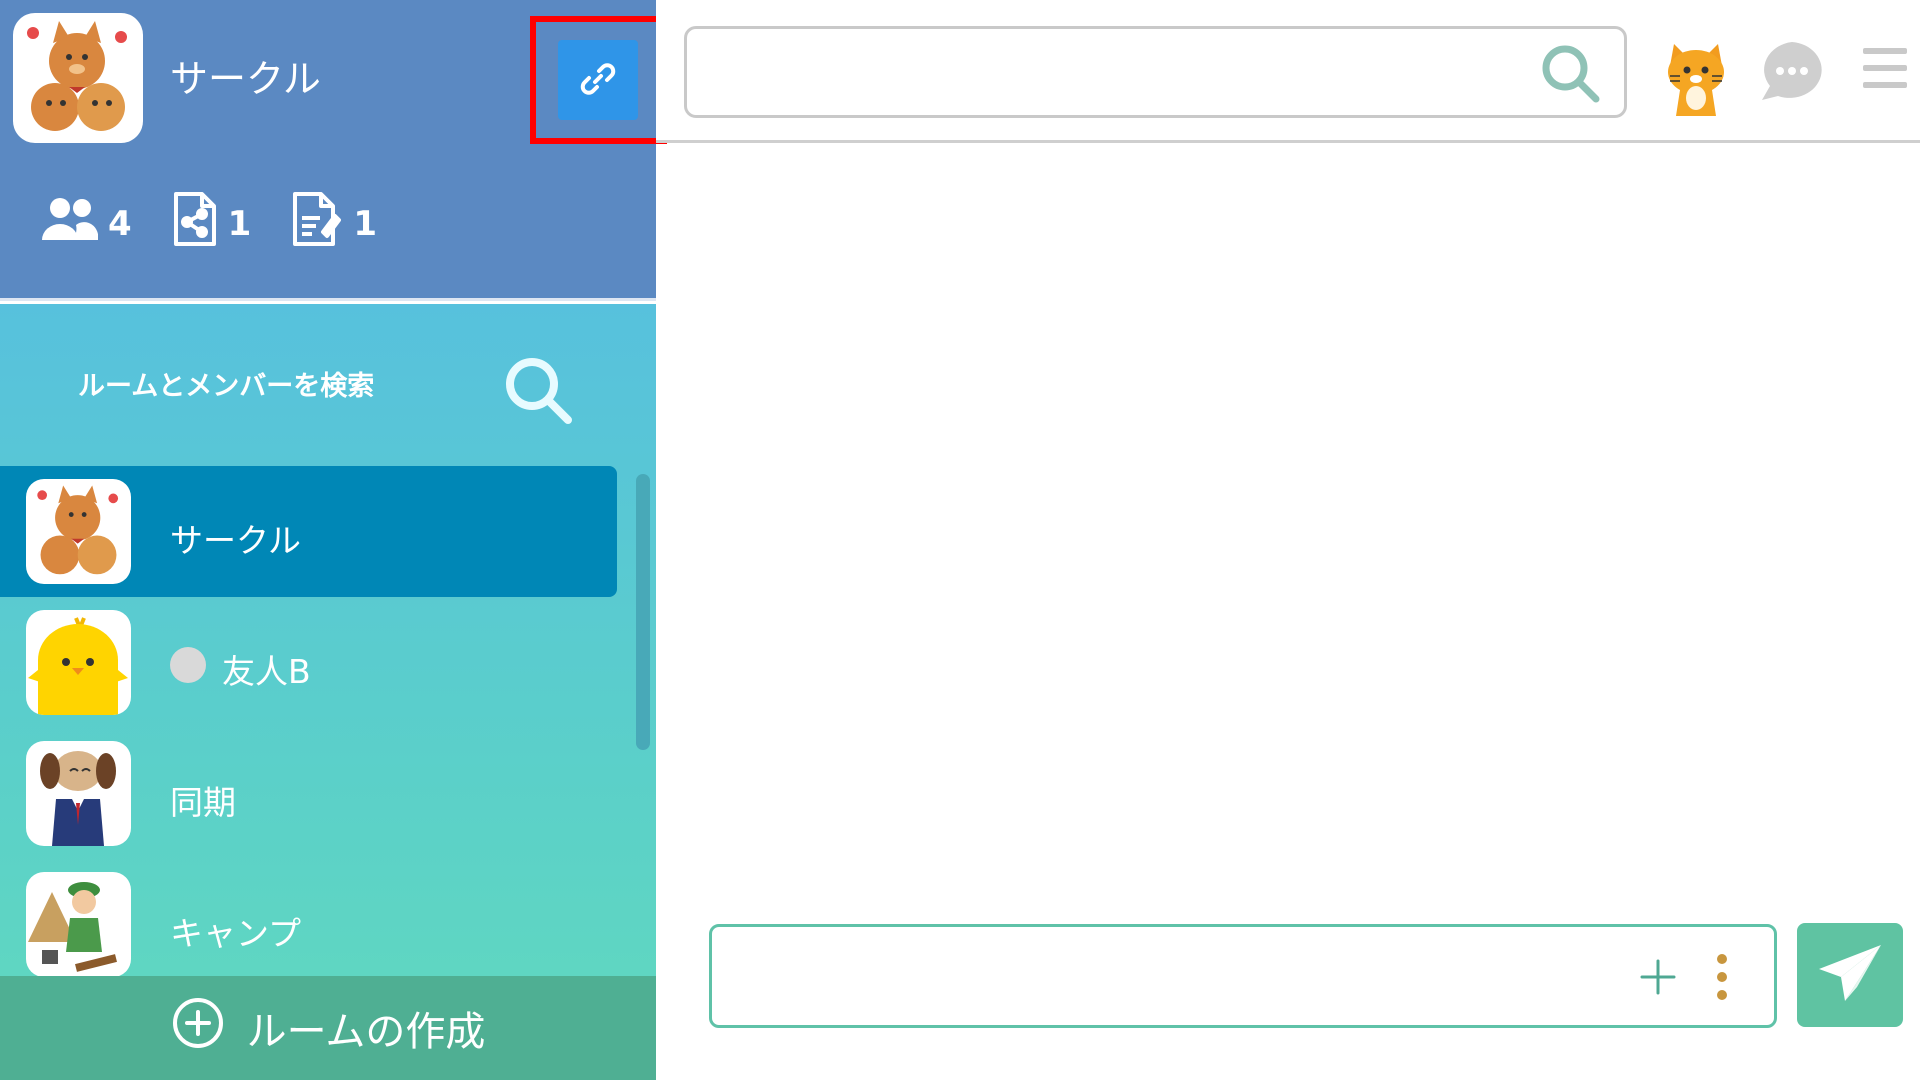 This screenshot has width=1920, height=1080. I want to click on group-avatar, so click(78, 78).